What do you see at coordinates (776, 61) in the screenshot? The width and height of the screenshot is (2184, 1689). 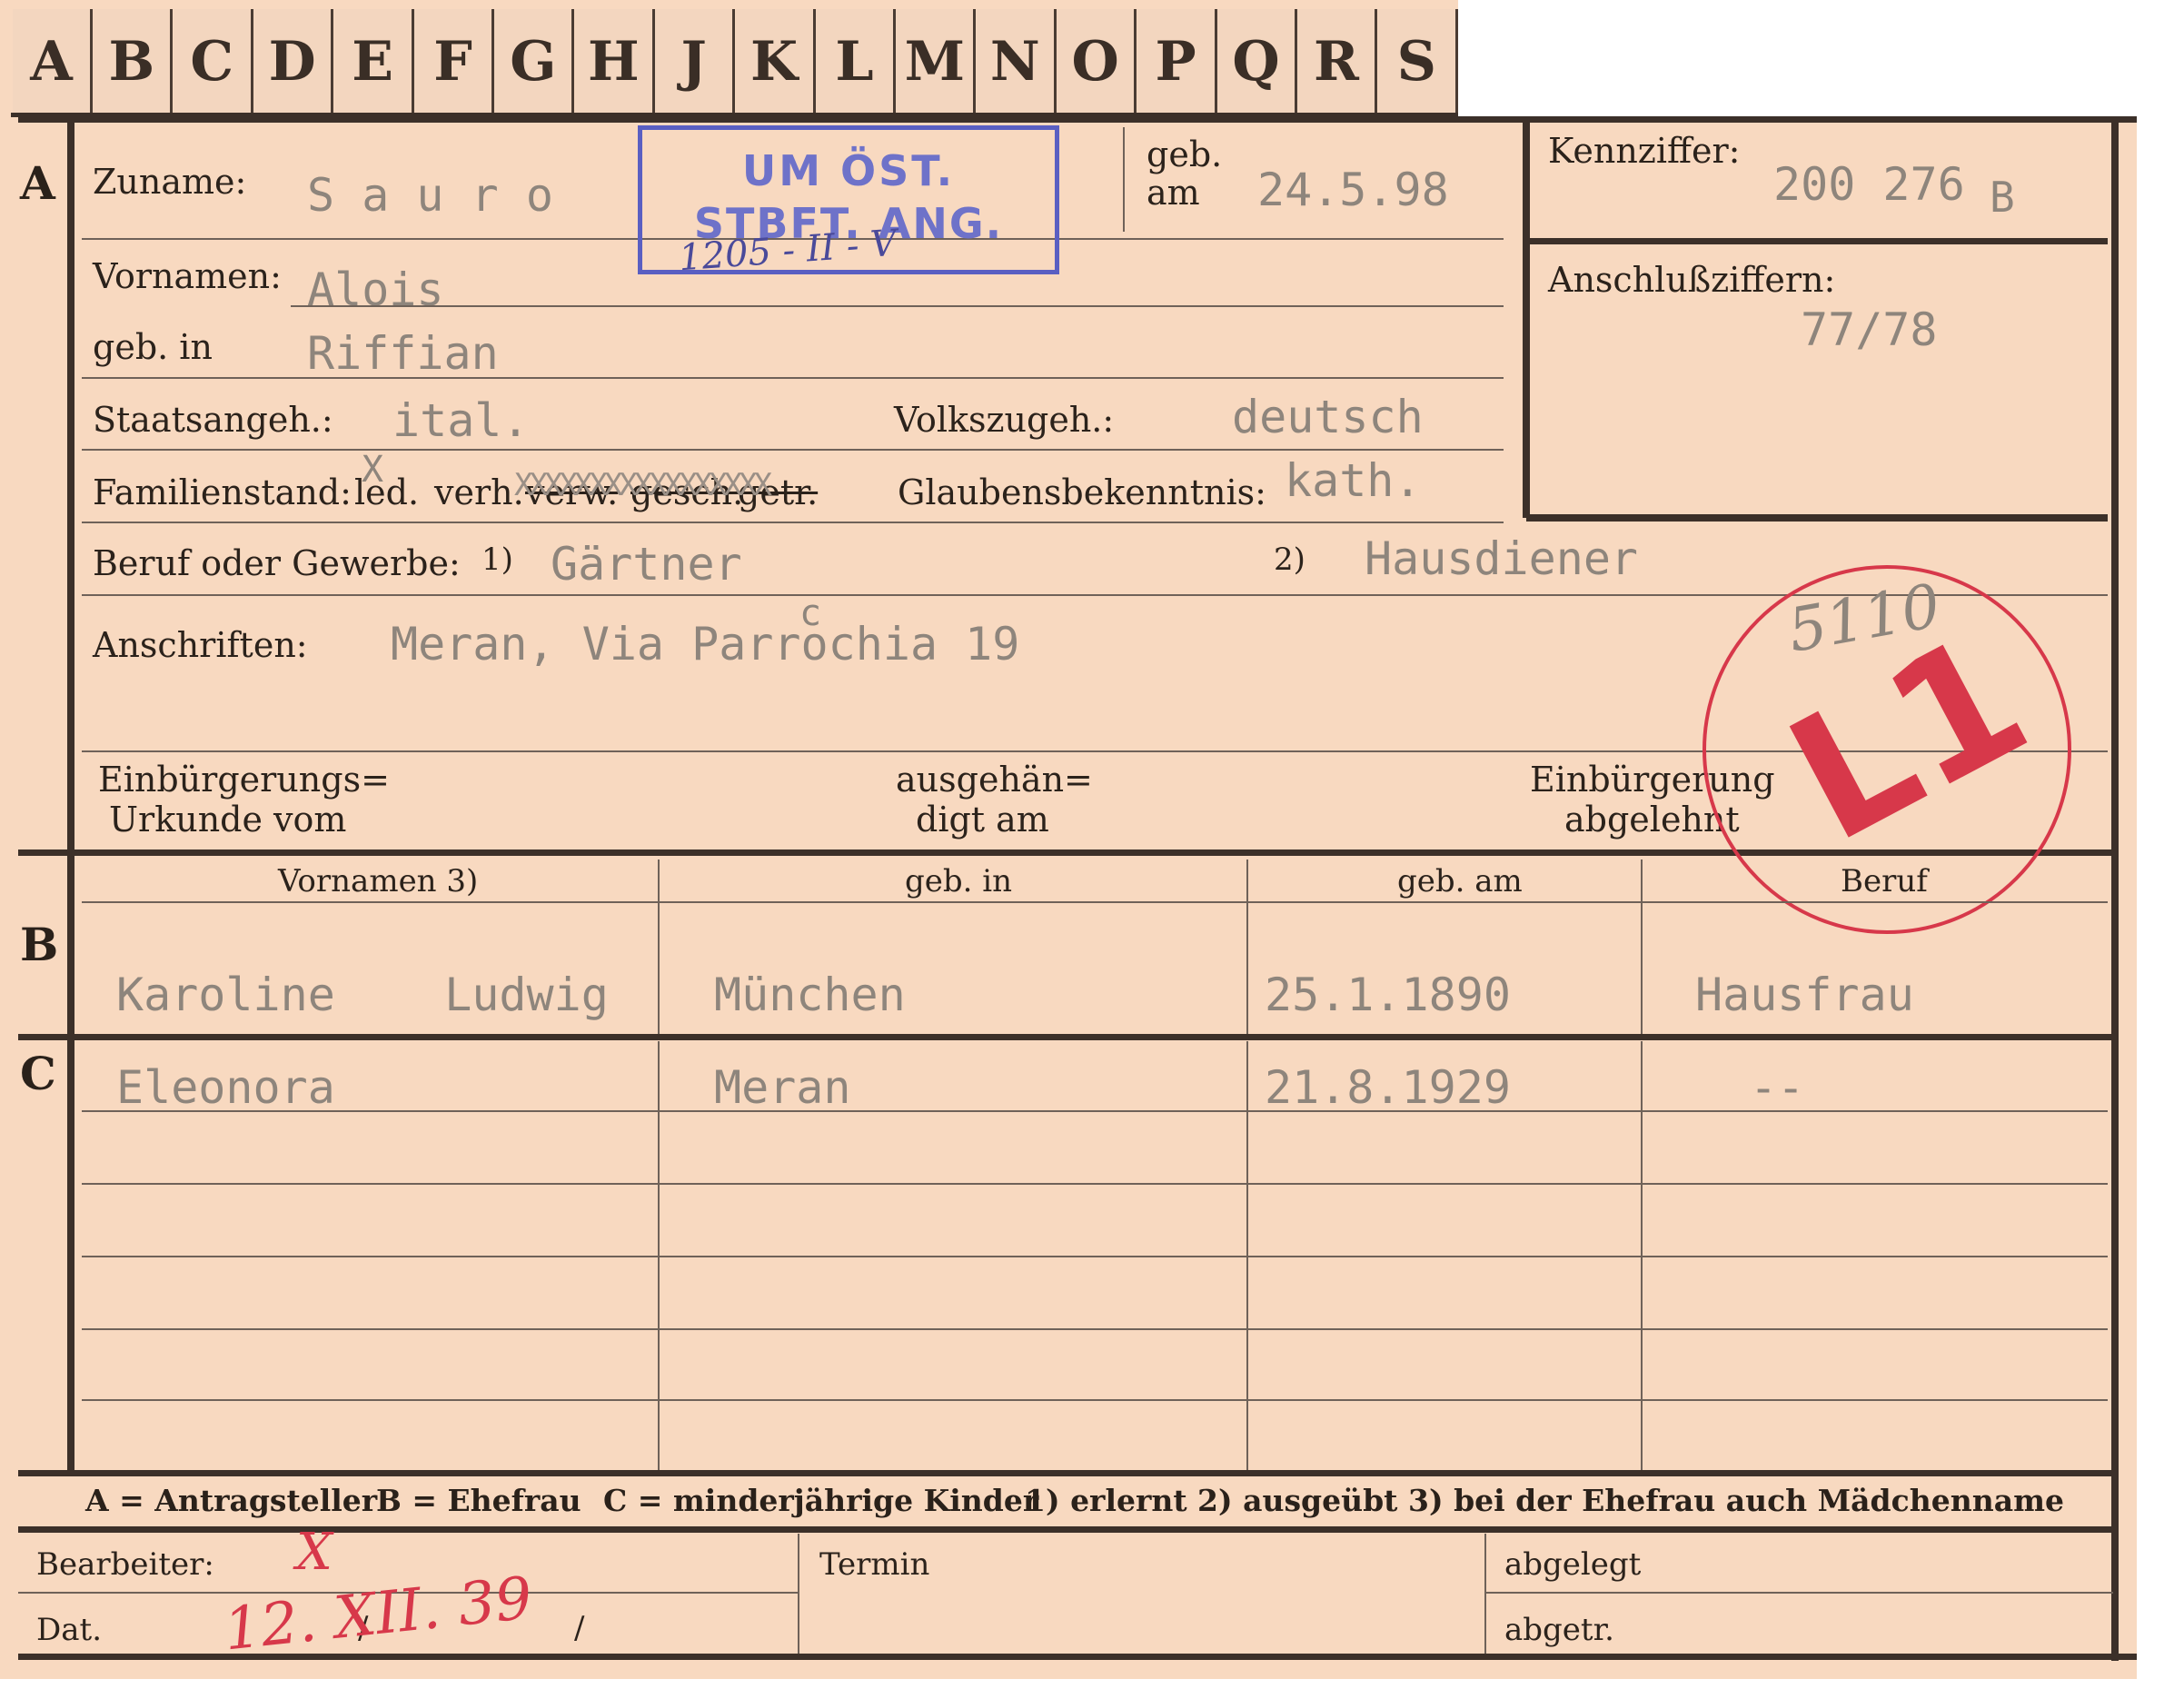 I see `tab-k: K` at bounding box center [776, 61].